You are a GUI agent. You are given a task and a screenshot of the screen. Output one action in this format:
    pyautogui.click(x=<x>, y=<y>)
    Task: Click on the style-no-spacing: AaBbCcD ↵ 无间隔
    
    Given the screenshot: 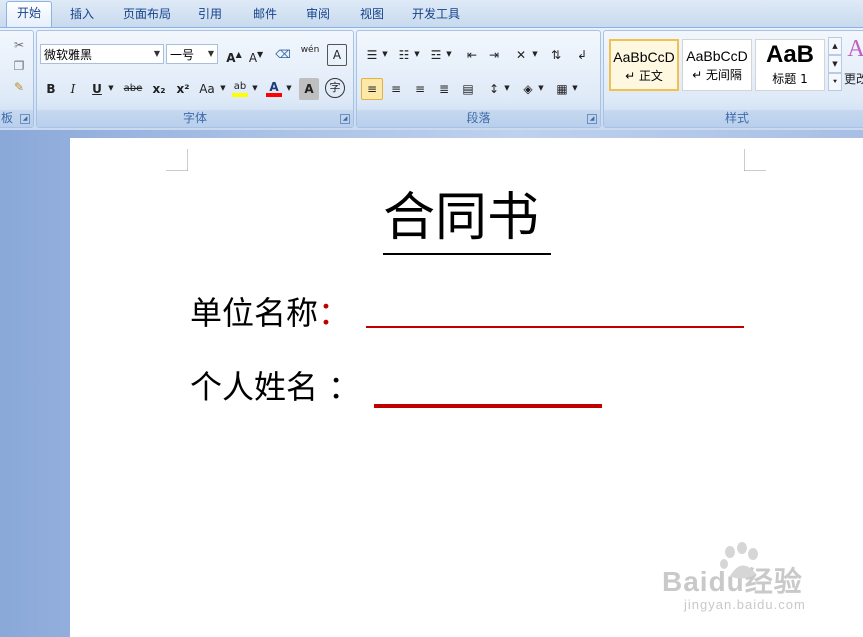 What is the action you would take?
    pyautogui.click(x=717, y=65)
    